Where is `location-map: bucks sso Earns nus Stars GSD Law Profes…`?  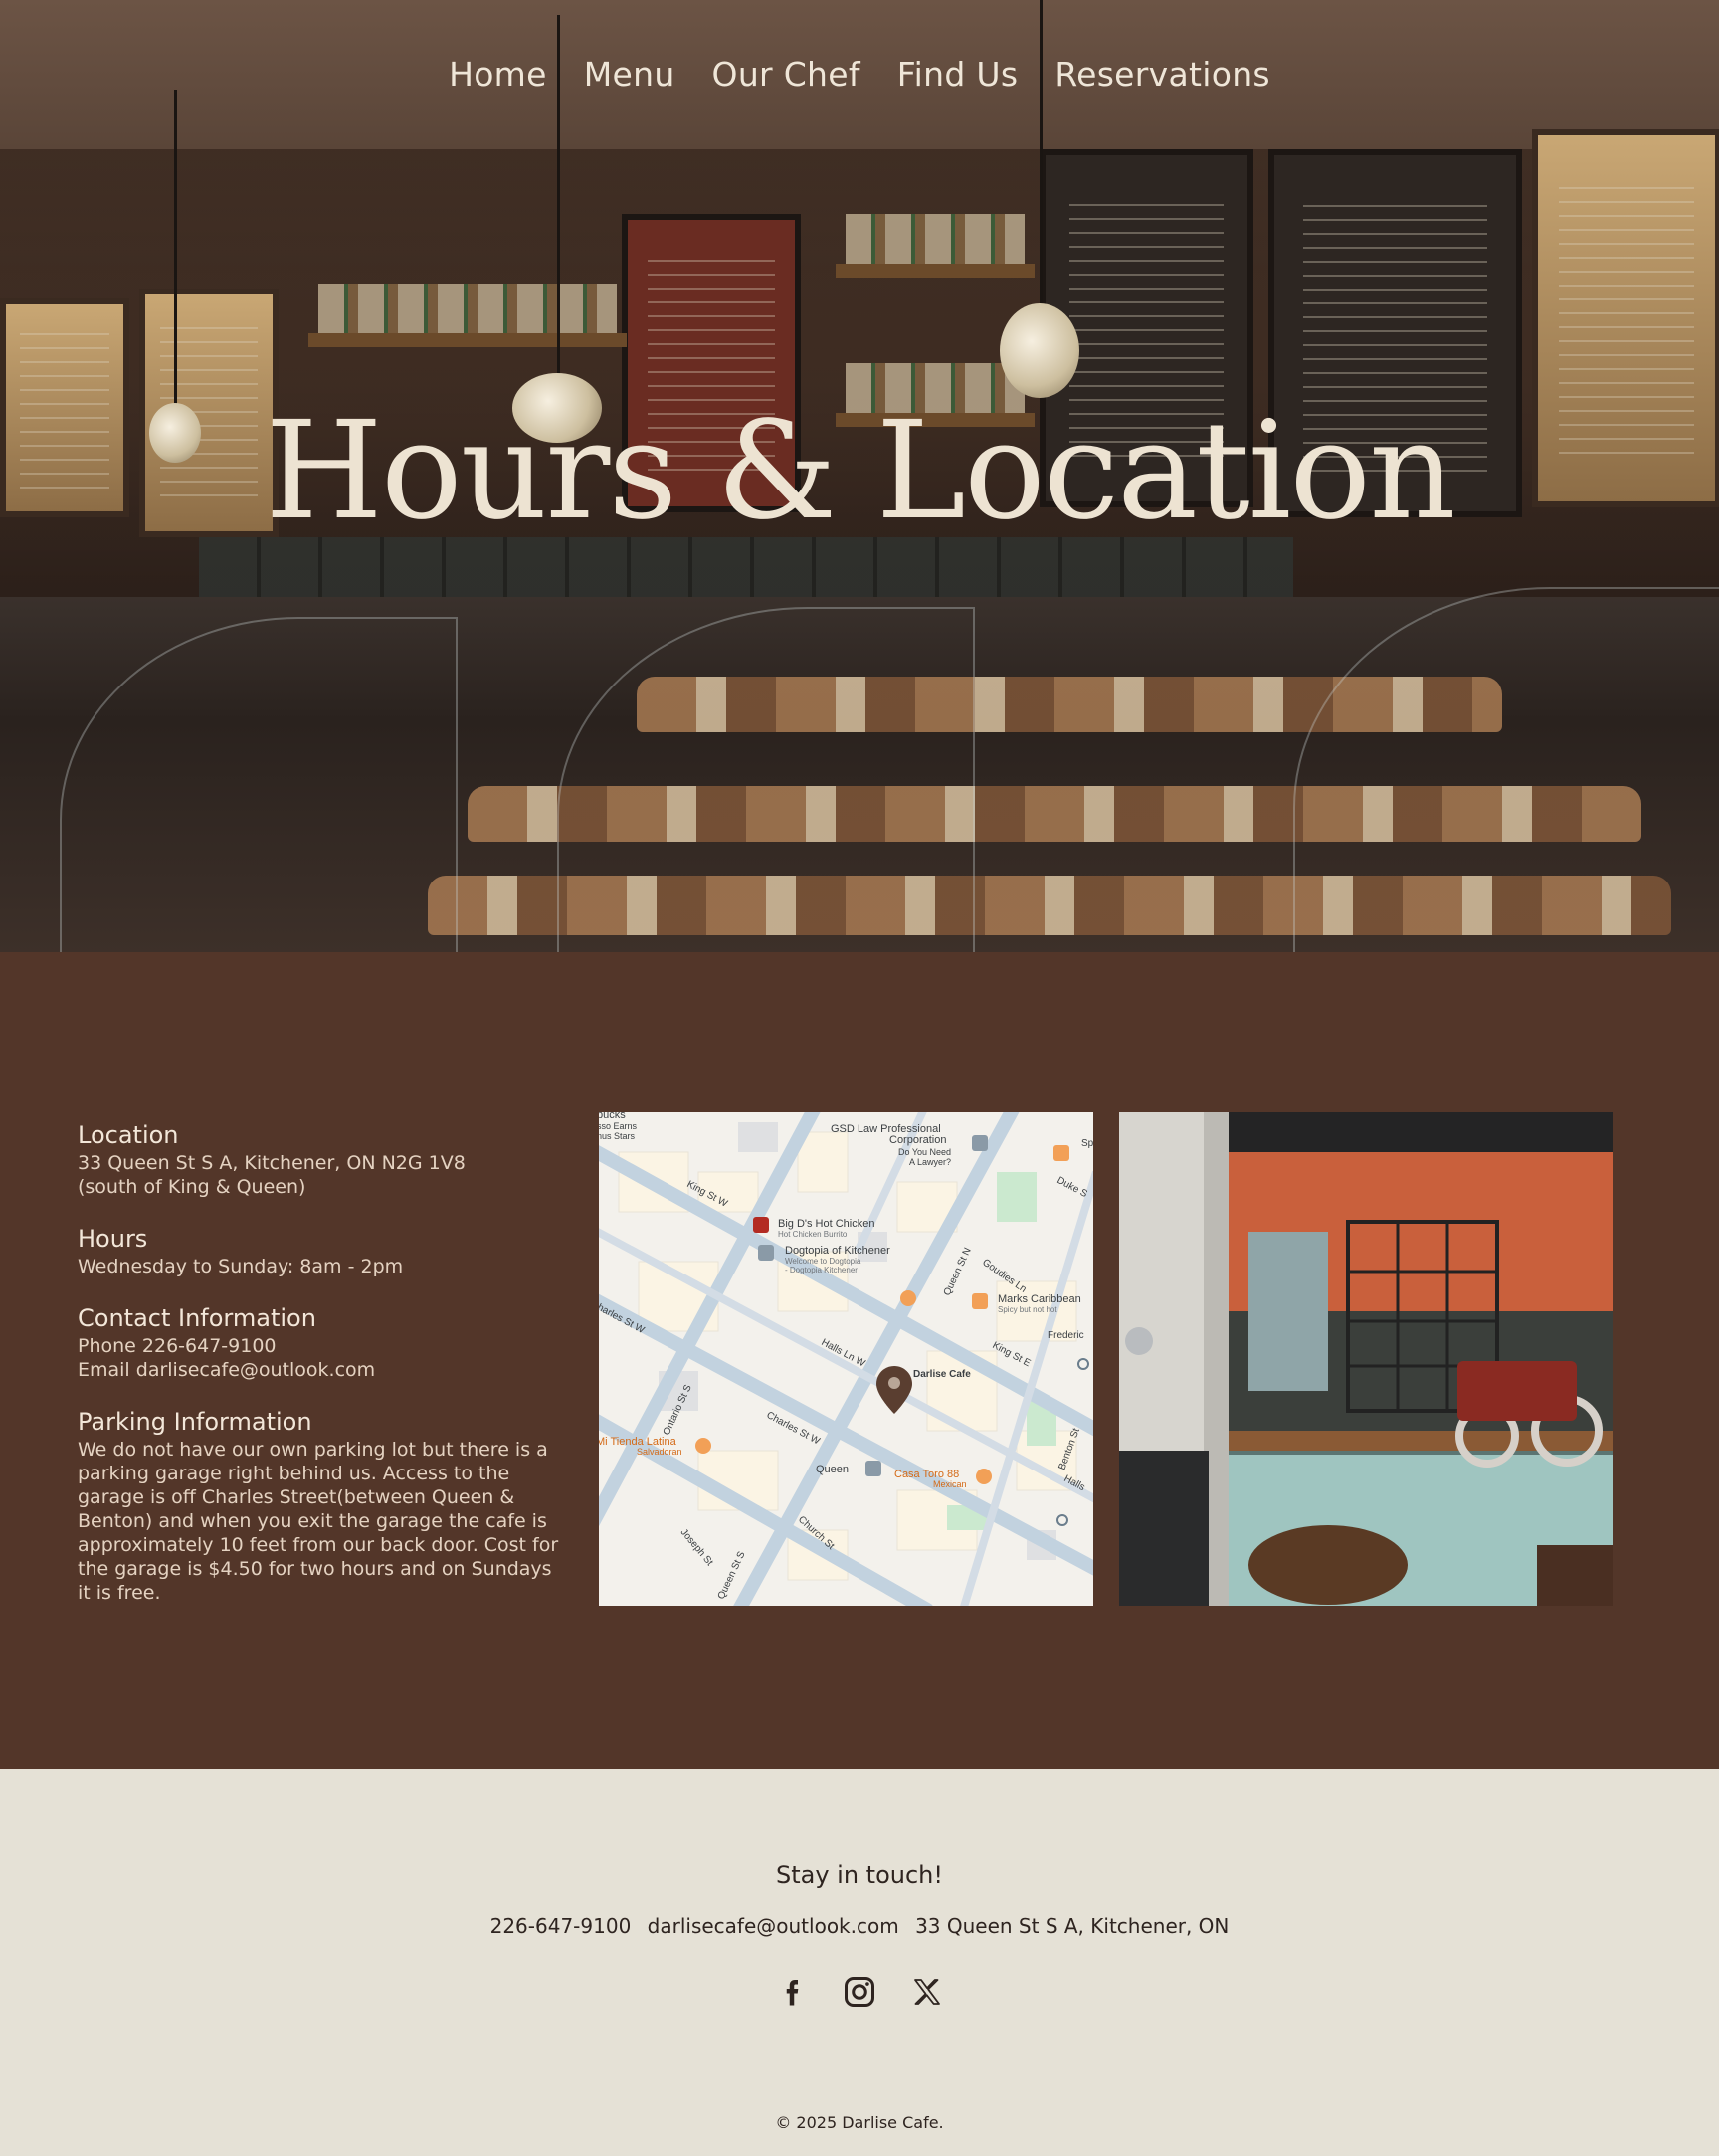 location-map: bucks sso Earns nus Stars GSD Law Profes… is located at coordinates (846, 1359).